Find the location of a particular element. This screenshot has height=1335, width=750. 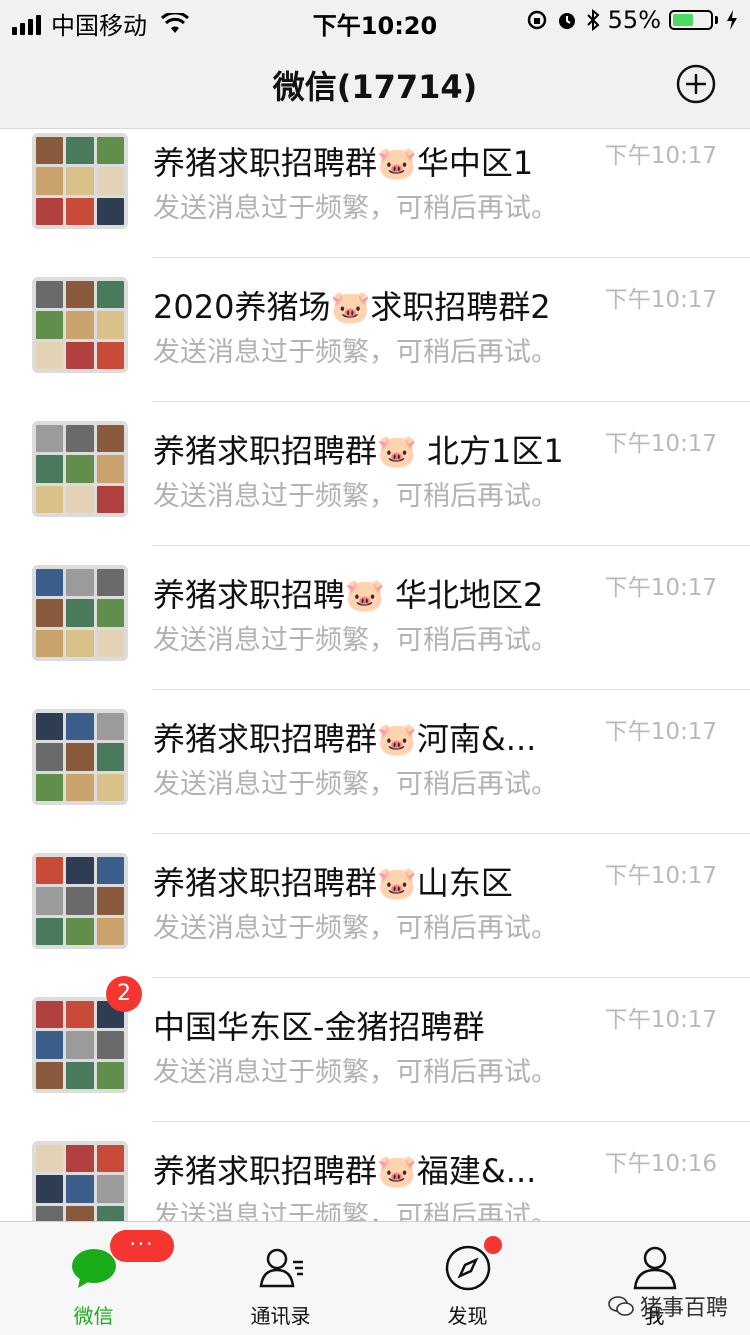

chat-list-item: 养猪求职招聘群🐷华中区1 发送消息过于频繁，可稍后再试。 下午10:17 is located at coordinates (375, 193).